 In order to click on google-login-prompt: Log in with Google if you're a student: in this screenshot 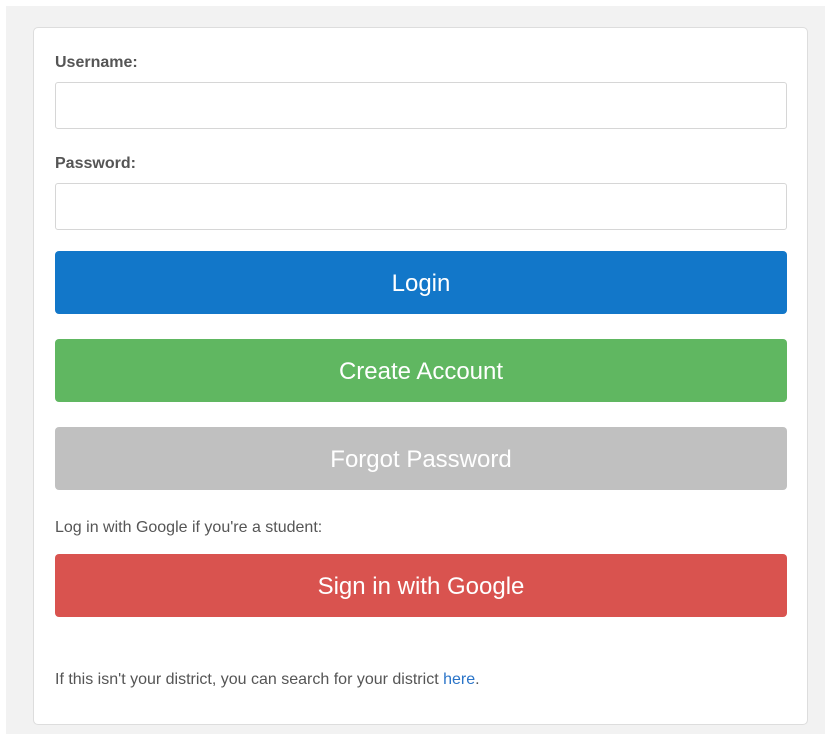, I will do `click(189, 527)`.